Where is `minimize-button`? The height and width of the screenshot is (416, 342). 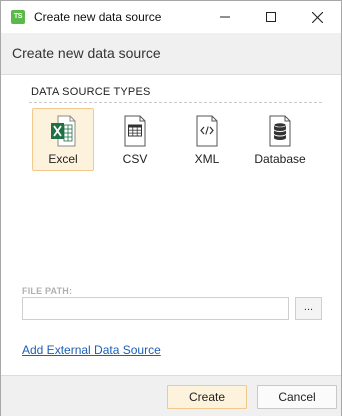
minimize-button is located at coordinates (225, 17).